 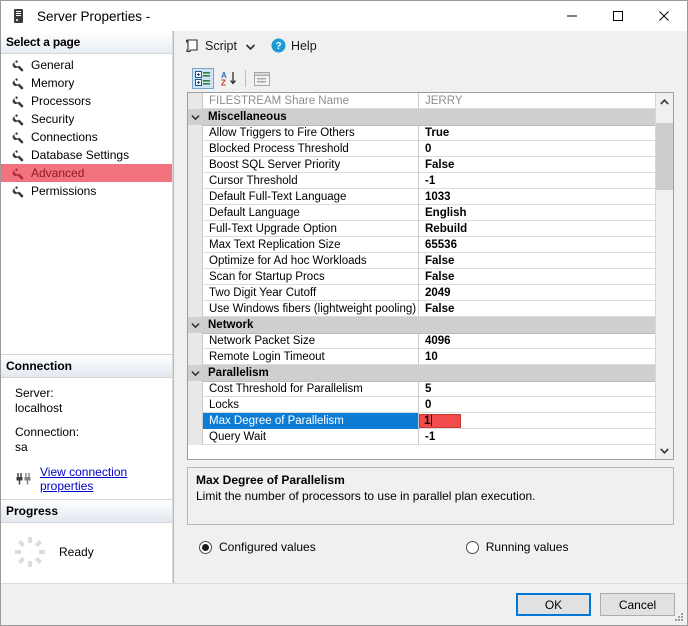 What do you see at coordinates (537, 213) in the screenshot?
I see `property-value-cell: English` at bounding box center [537, 213].